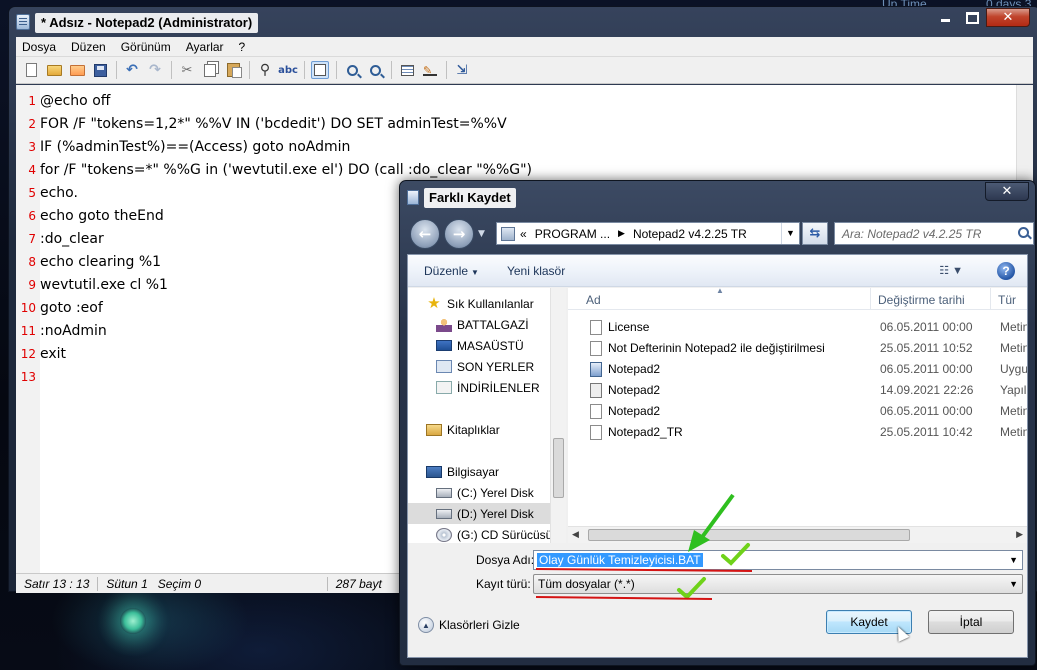  I want to click on nav-computer: Bilgisayar, so click(486, 471).